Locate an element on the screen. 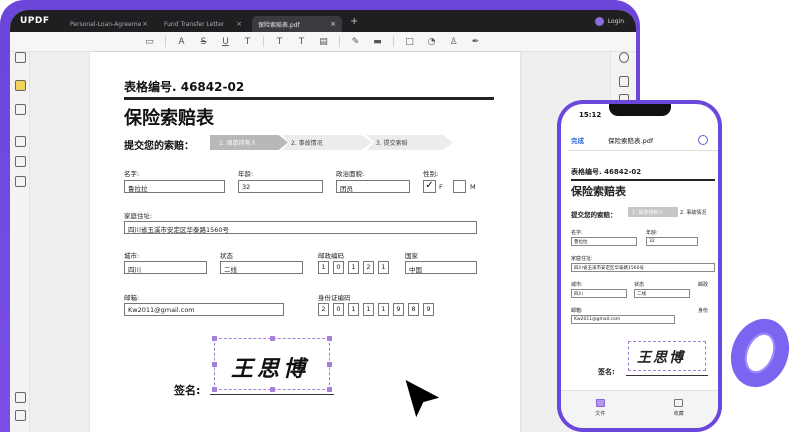  phone-header-rule is located at coordinates (643, 180).